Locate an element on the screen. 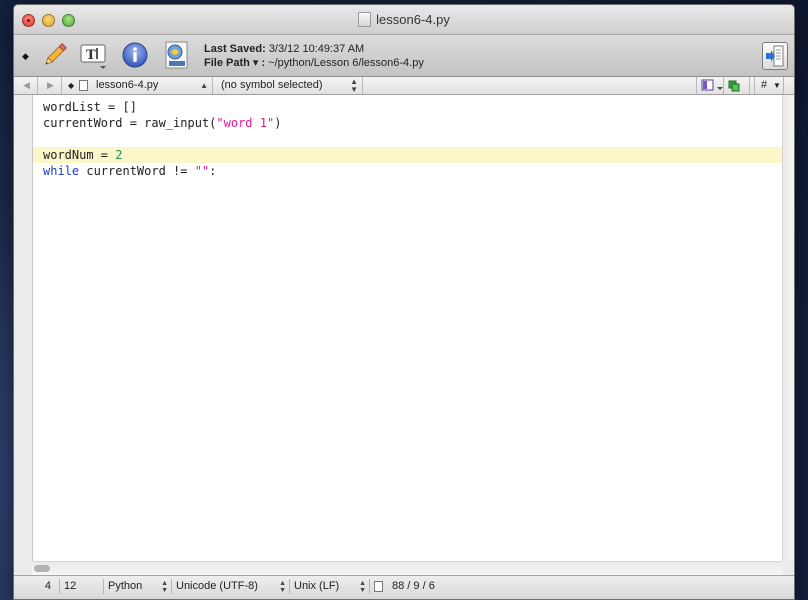 This screenshot has height=600, width=808. last-saved-value: 3/3/12 10:49:37 AM is located at coordinates (316, 49).